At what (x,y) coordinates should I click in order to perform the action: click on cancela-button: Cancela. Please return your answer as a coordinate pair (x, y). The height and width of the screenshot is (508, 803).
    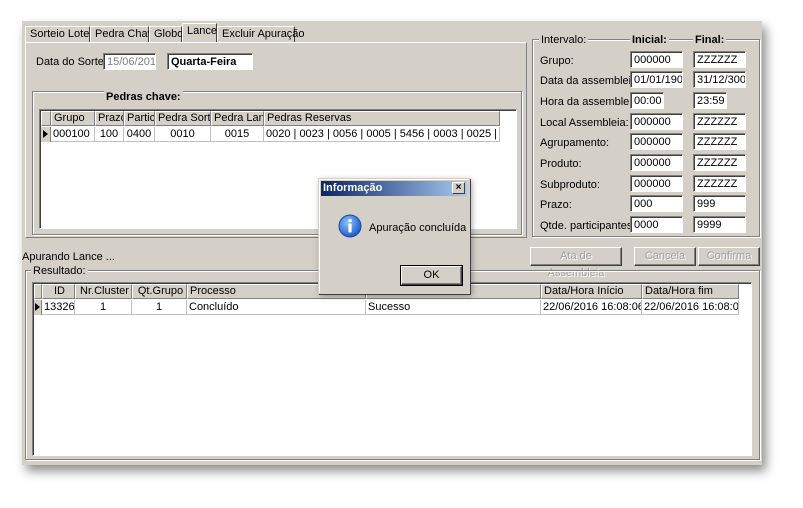
    Looking at the image, I should click on (665, 256).